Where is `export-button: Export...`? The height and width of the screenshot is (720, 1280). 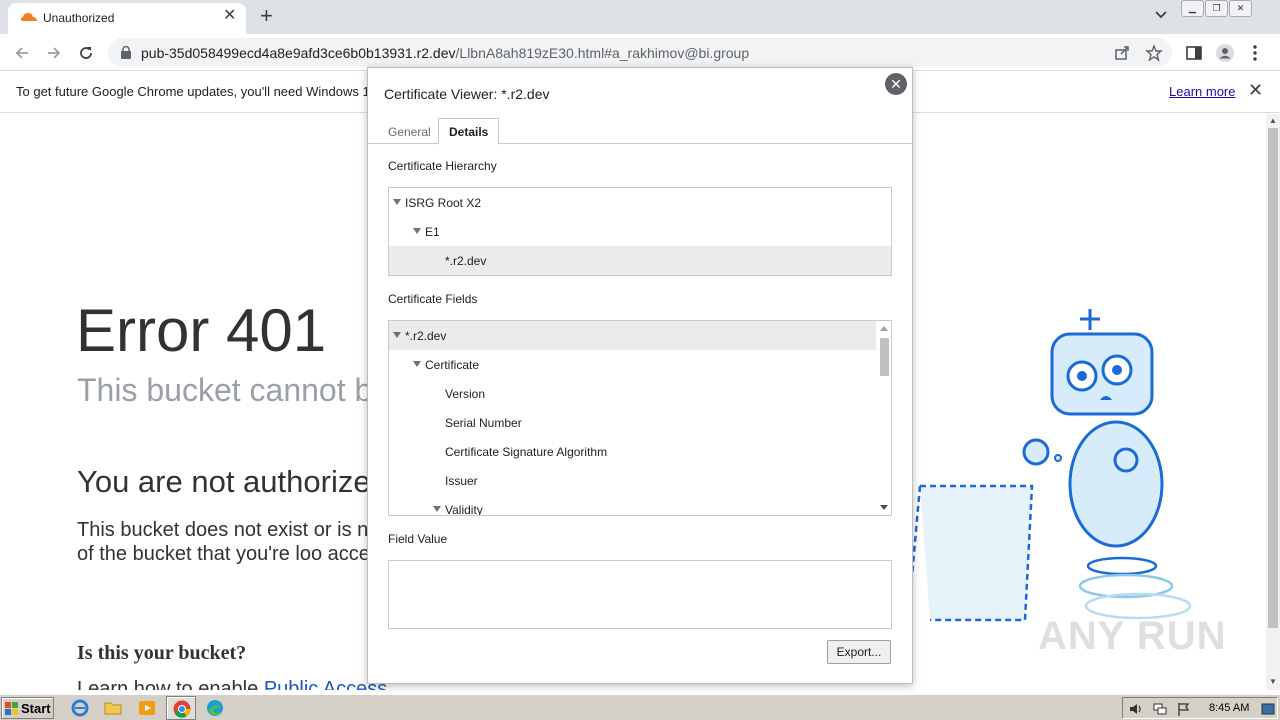 export-button: Export... is located at coordinates (859, 652).